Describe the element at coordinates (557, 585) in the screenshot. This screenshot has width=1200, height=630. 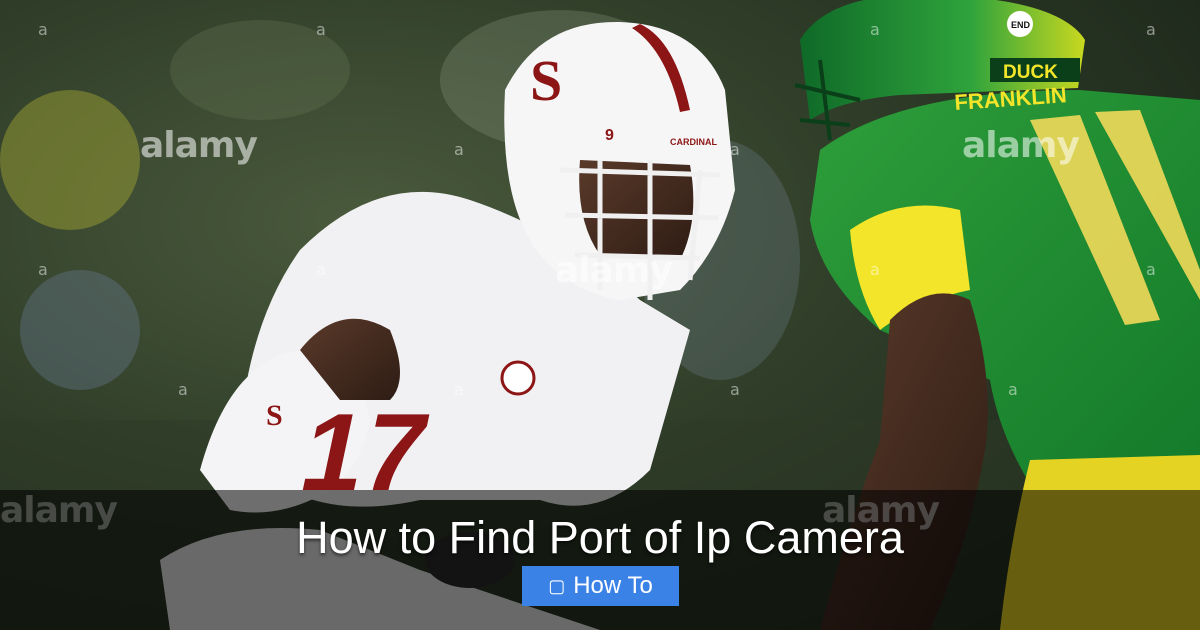
I see `tag-icon: ▢` at that location.